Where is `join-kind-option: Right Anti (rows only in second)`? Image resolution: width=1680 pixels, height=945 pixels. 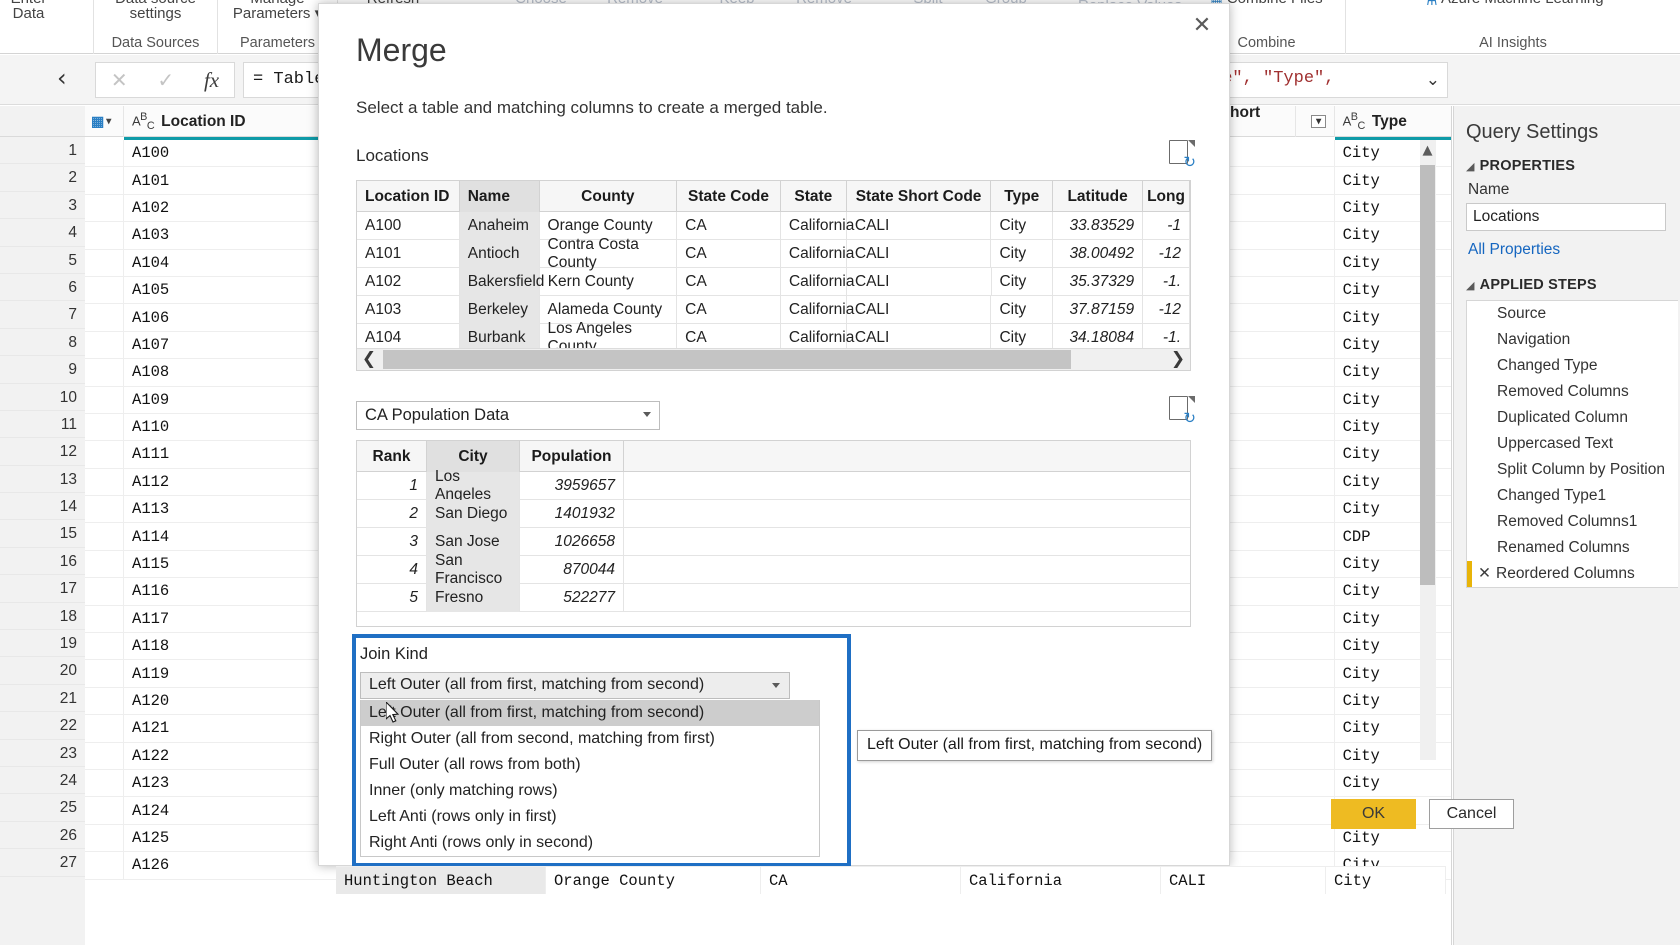 join-kind-option: Right Anti (rows only in second) is located at coordinates (590, 843).